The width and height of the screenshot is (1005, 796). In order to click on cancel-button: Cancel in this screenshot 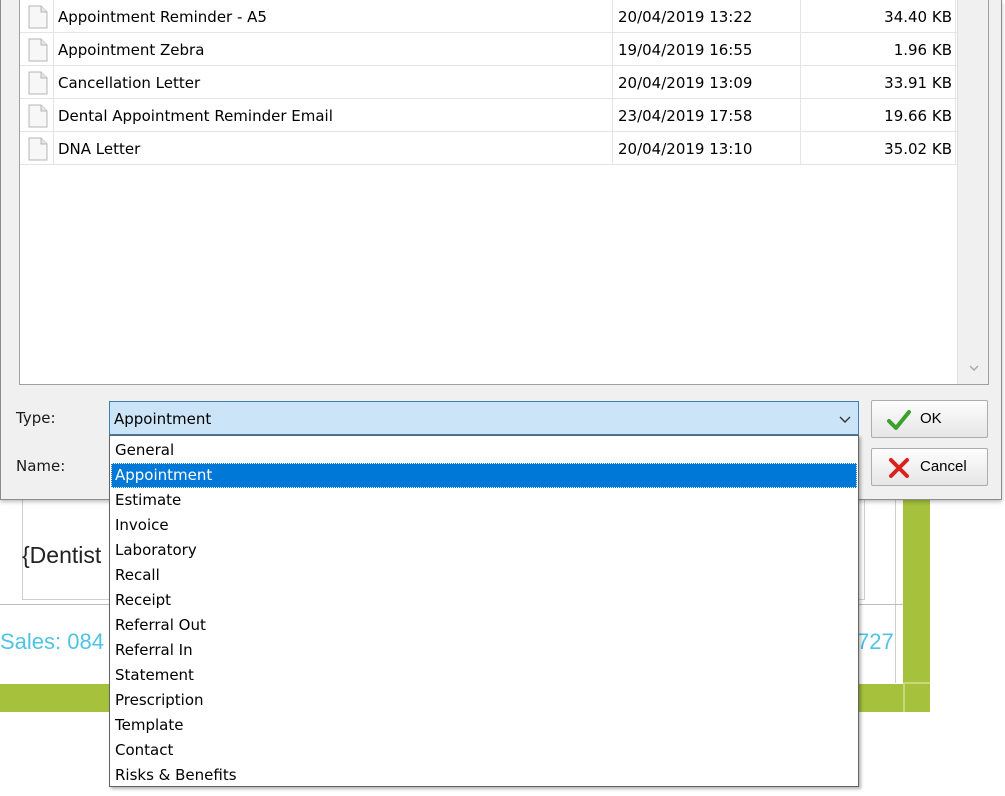, I will do `click(929, 467)`.